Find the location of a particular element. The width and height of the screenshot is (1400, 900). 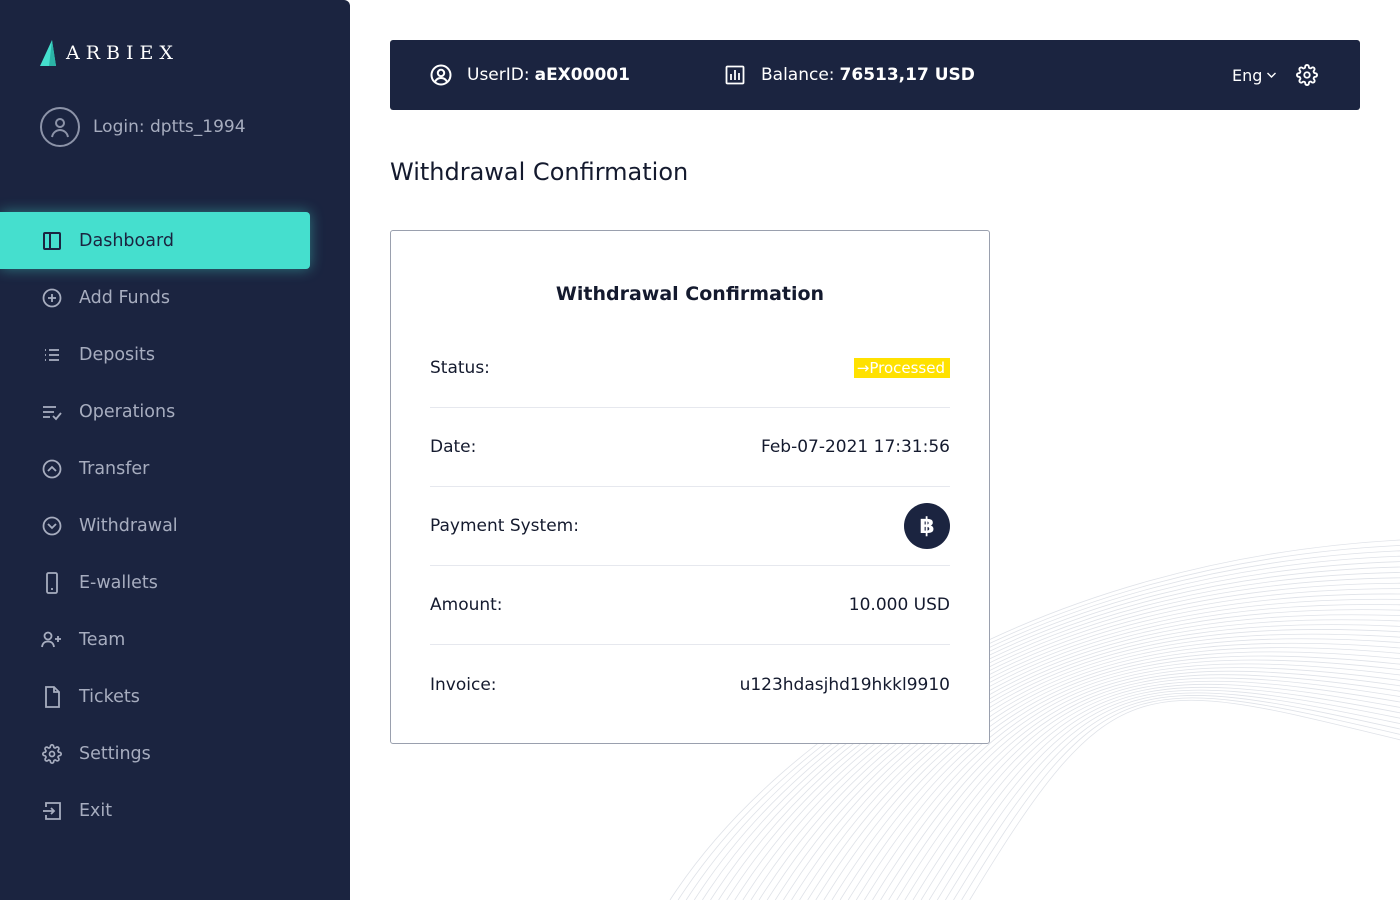

chevron-down-circle-icon is located at coordinates (52, 526).